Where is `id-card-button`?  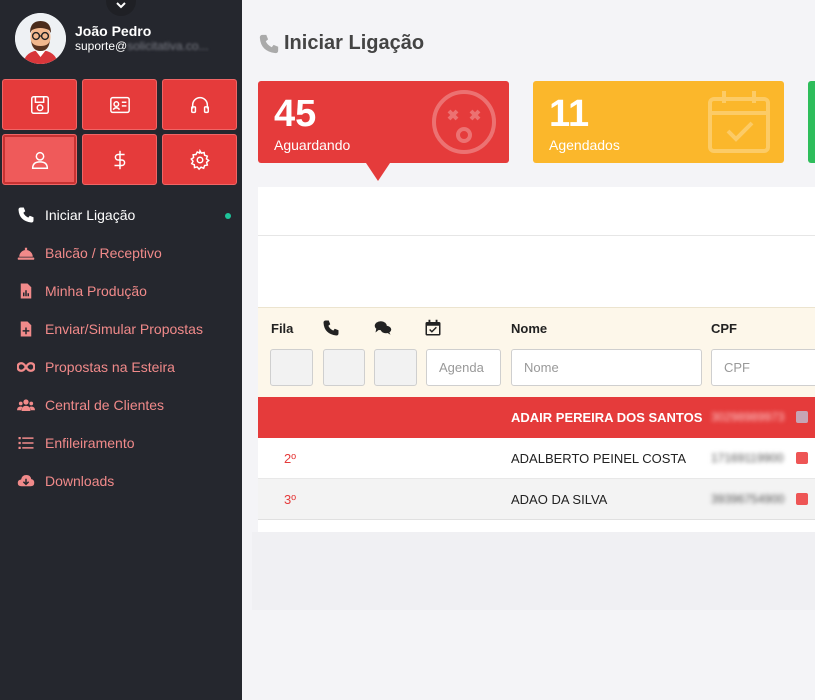 id-card-button is located at coordinates (119, 104).